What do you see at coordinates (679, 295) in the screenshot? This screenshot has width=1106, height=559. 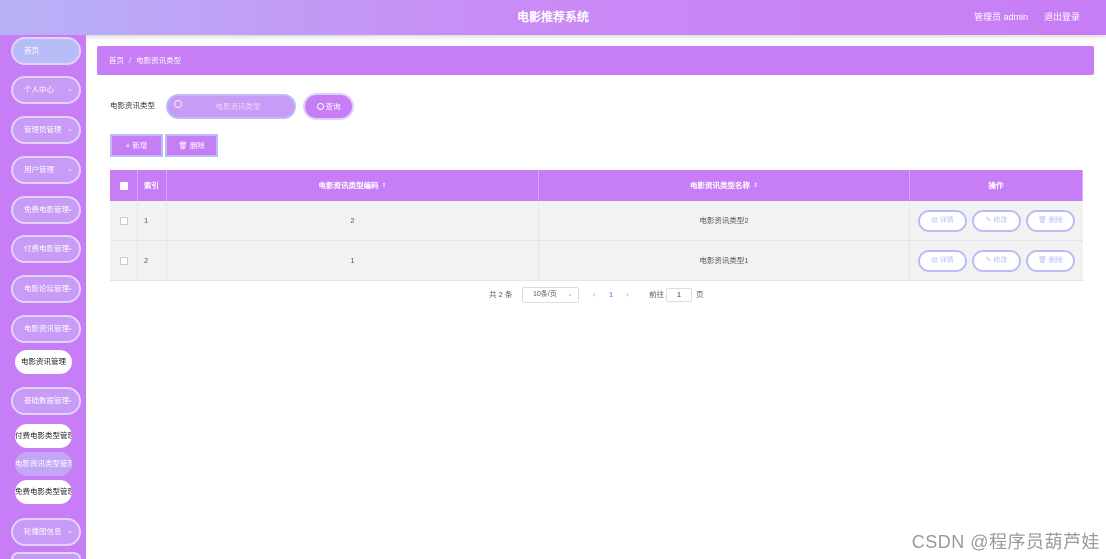 I see `goto-page-input: 1` at bounding box center [679, 295].